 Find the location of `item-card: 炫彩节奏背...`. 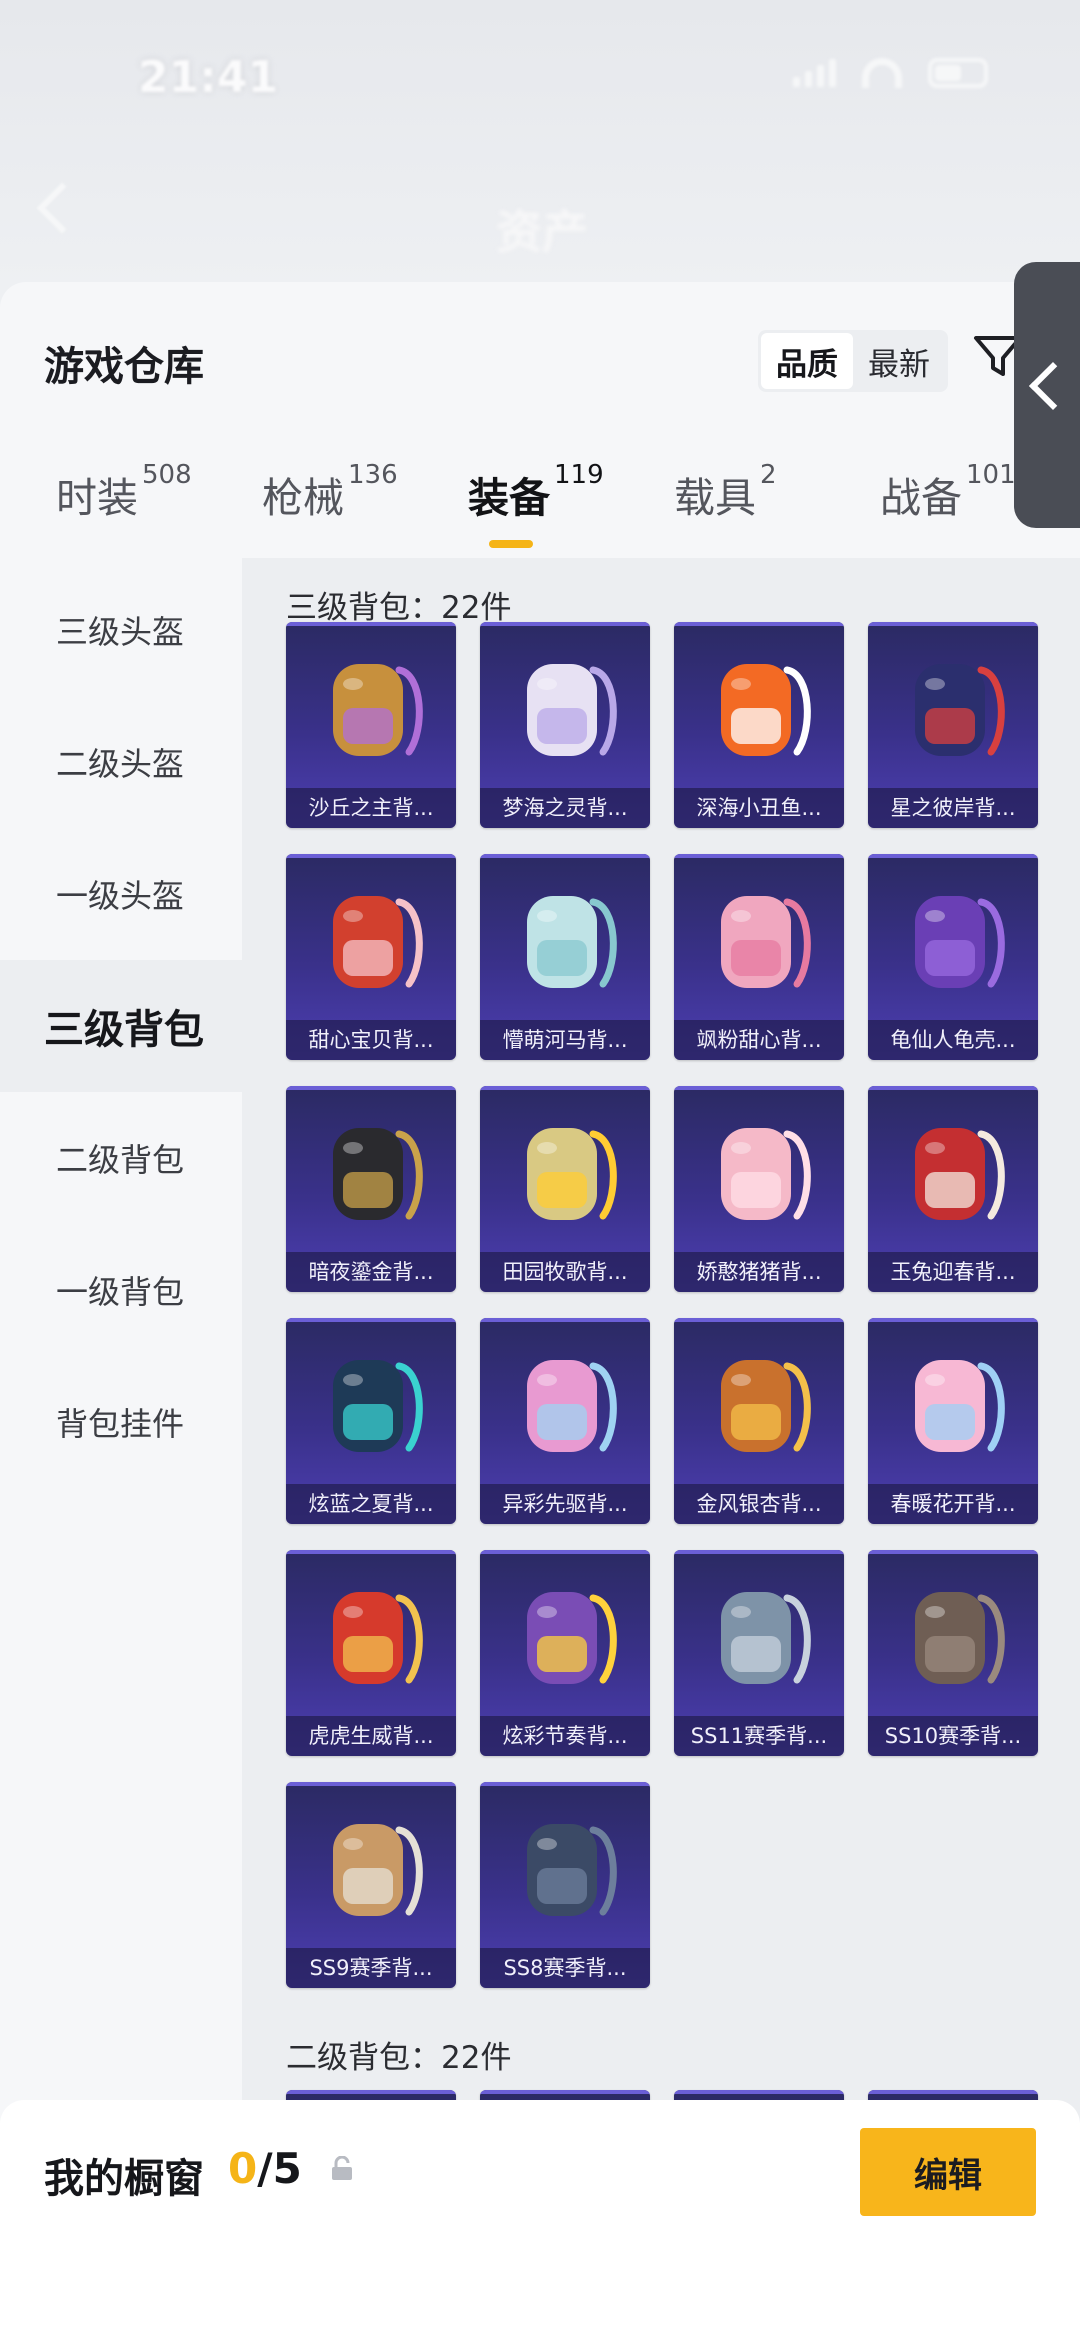

item-card: 炫彩节奏背... is located at coordinates (565, 1653).